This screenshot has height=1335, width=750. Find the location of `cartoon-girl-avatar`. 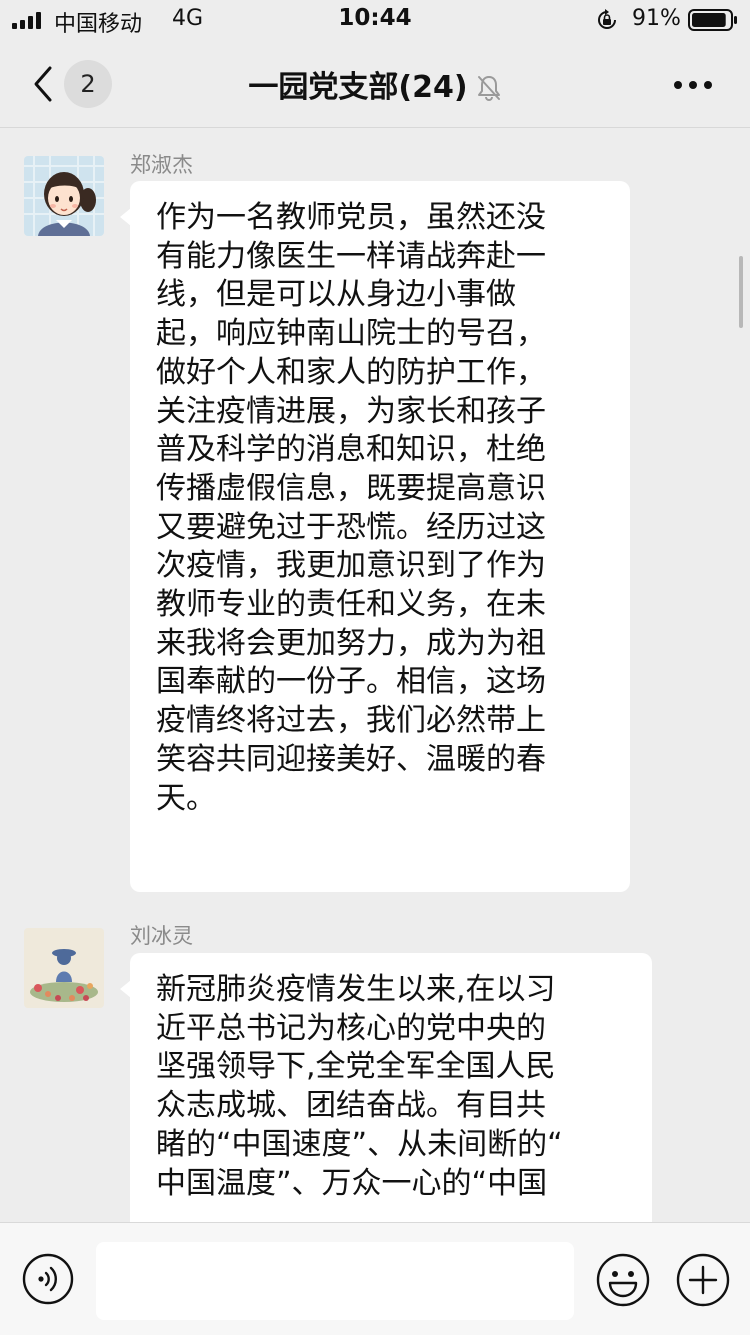

cartoon-girl-avatar is located at coordinates (64, 196).